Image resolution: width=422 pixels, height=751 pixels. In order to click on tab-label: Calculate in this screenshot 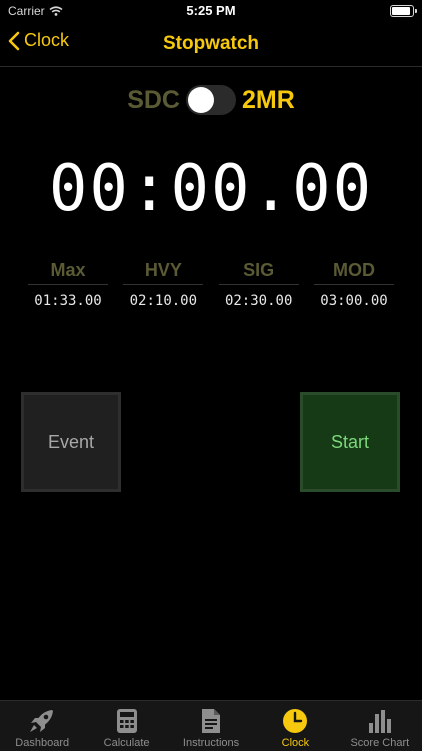, I will do `click(126, 743)`.